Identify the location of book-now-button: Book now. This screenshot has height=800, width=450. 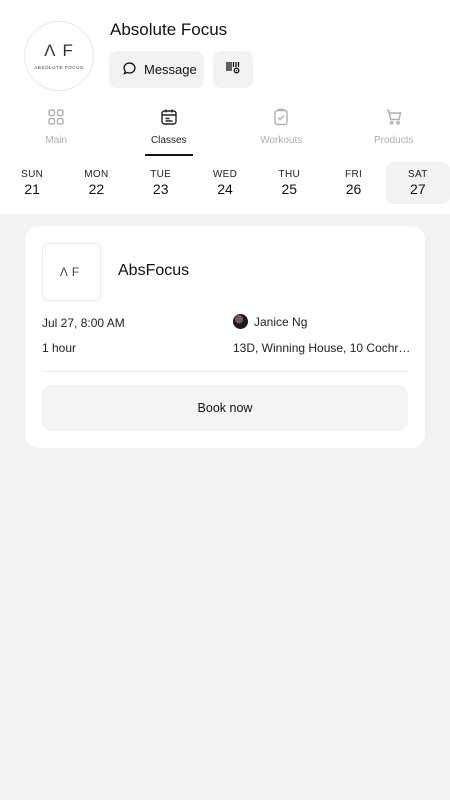
(225, 408).